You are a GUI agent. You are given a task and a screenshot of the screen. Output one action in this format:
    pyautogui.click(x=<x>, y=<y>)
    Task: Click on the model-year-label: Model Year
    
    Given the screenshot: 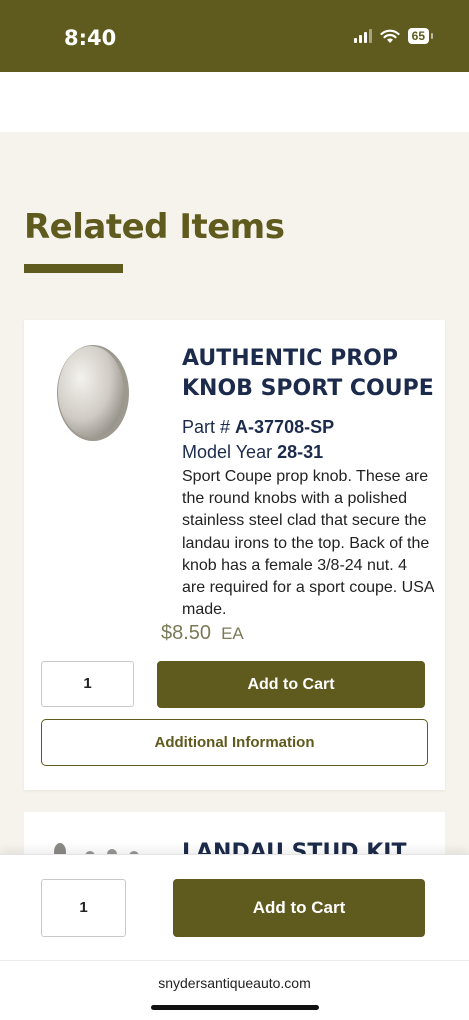 What is the action you would take?
    pyautogui.click(x=227, y=452)
    